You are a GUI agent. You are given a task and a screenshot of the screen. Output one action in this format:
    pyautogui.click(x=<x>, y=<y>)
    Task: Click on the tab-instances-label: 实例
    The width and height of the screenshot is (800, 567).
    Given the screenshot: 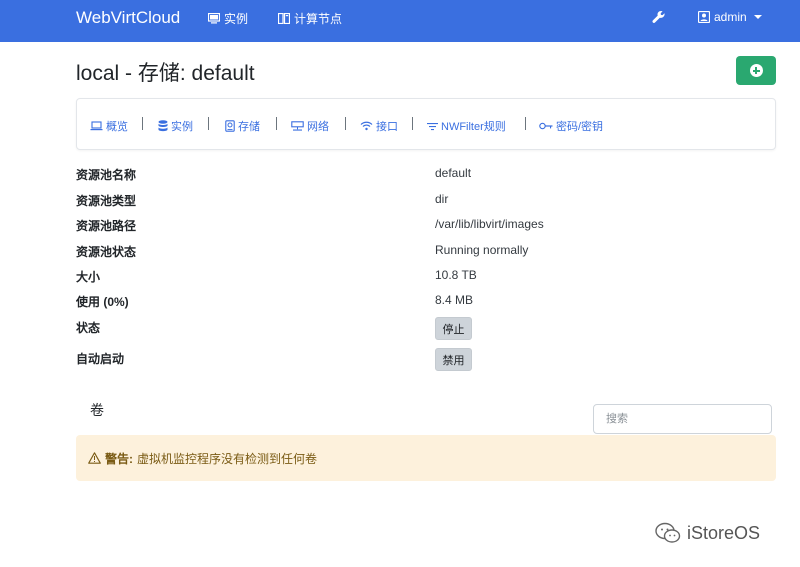 What is the action you would take?
    pyautogui.click(x=182, y=127)
    